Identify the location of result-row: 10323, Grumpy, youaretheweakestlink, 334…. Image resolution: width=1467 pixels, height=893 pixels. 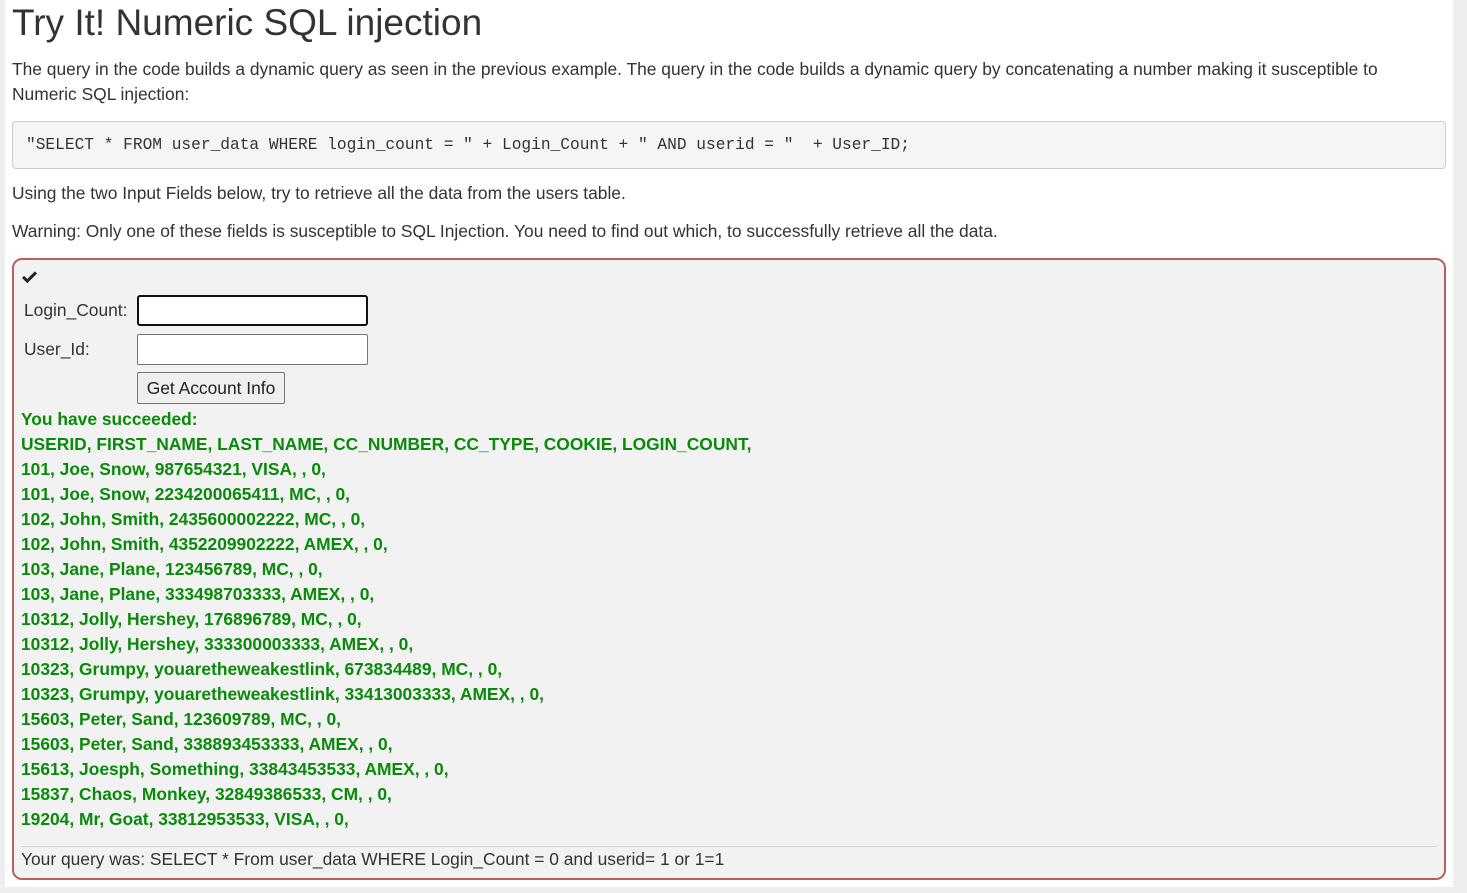
(282, 694).